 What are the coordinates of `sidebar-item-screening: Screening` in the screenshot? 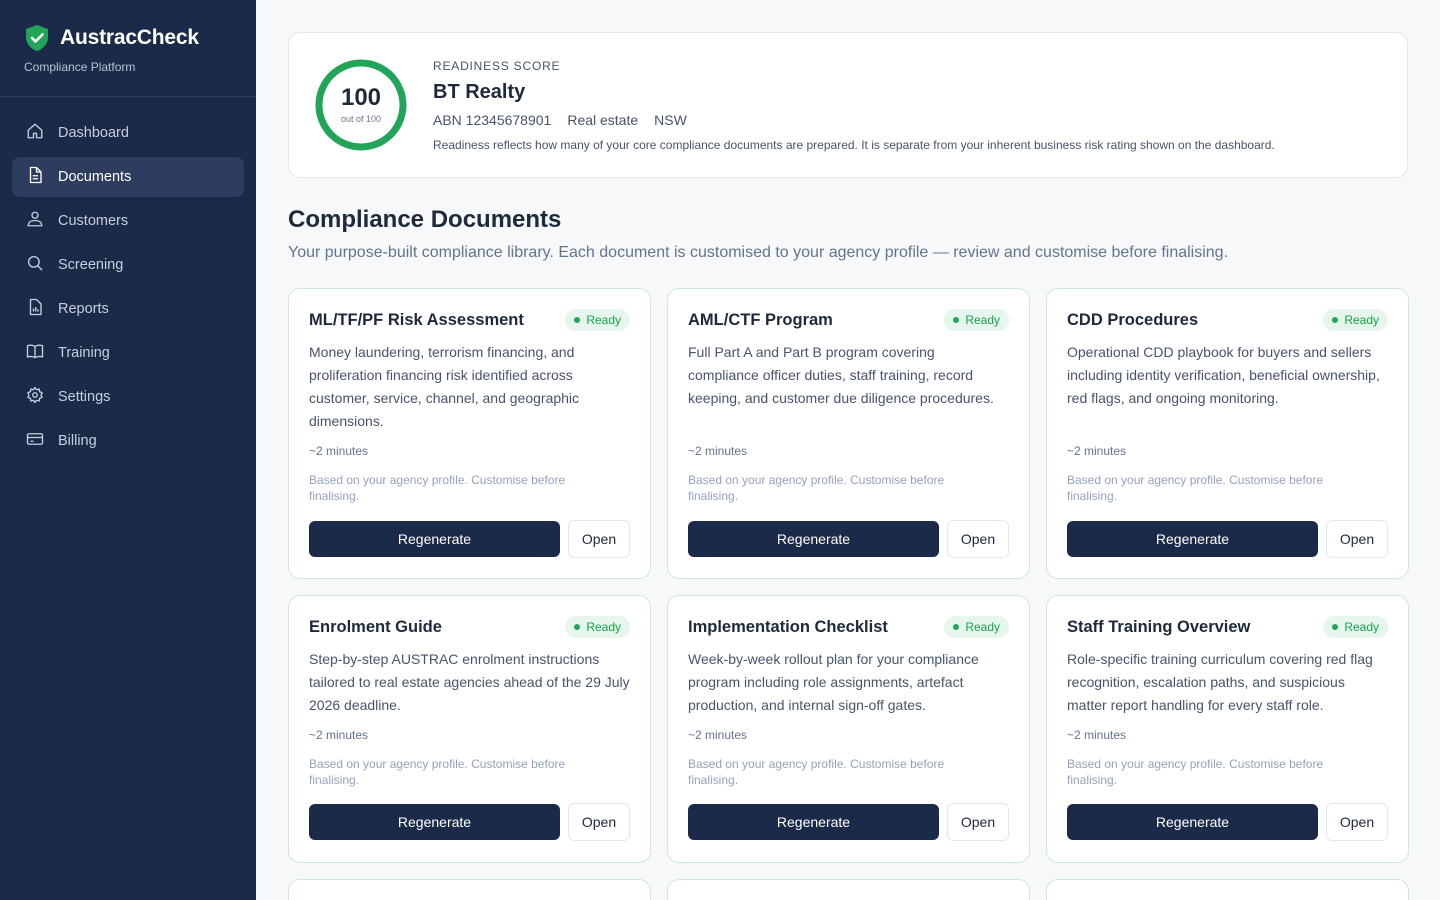 It's located at (128, 265).